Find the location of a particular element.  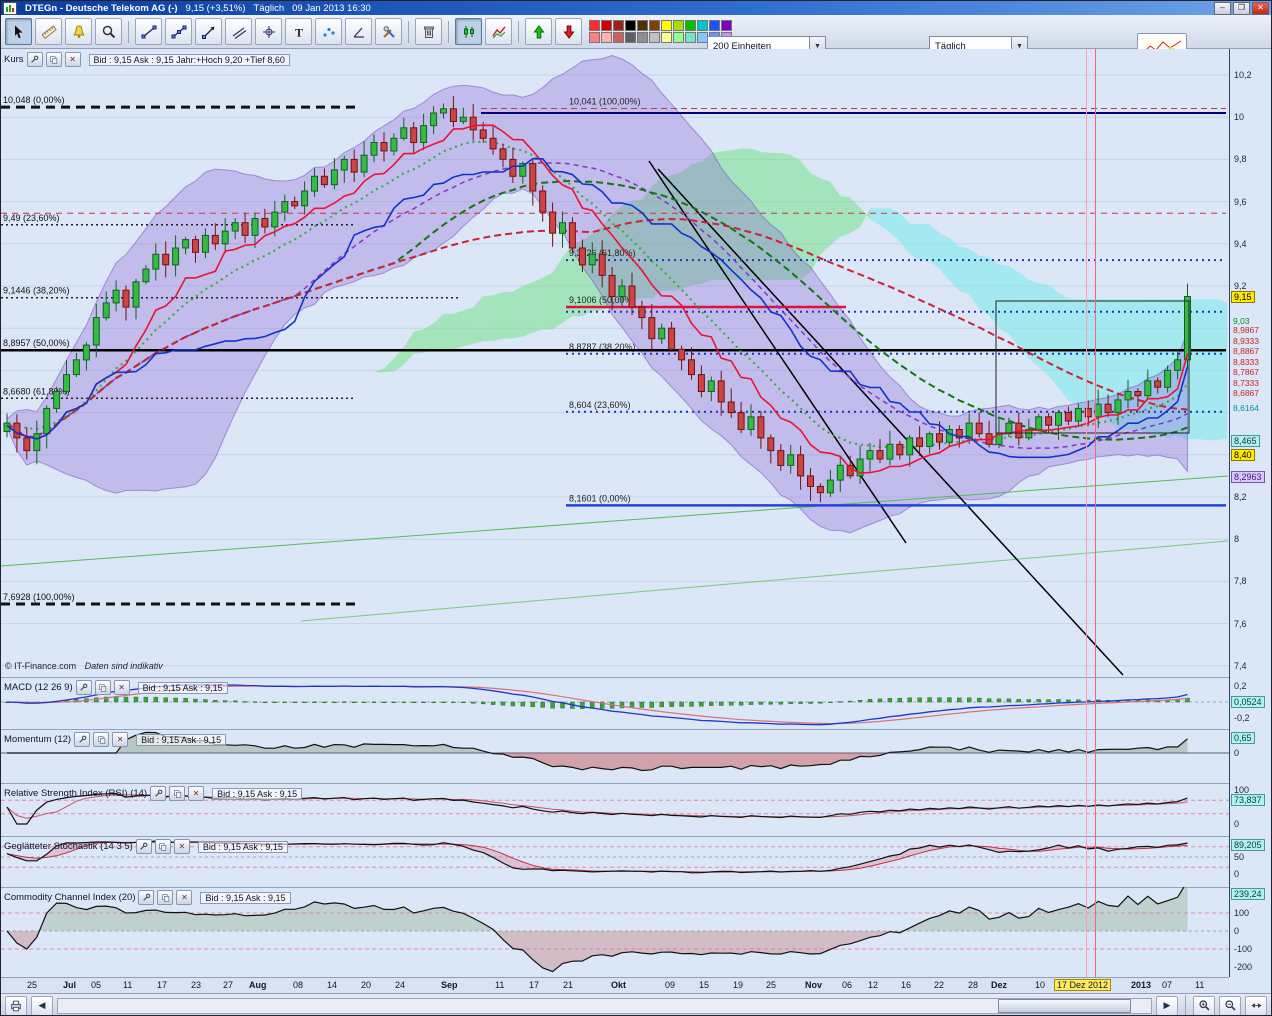

candlestick-view-button is located at coordinates (468, 31).